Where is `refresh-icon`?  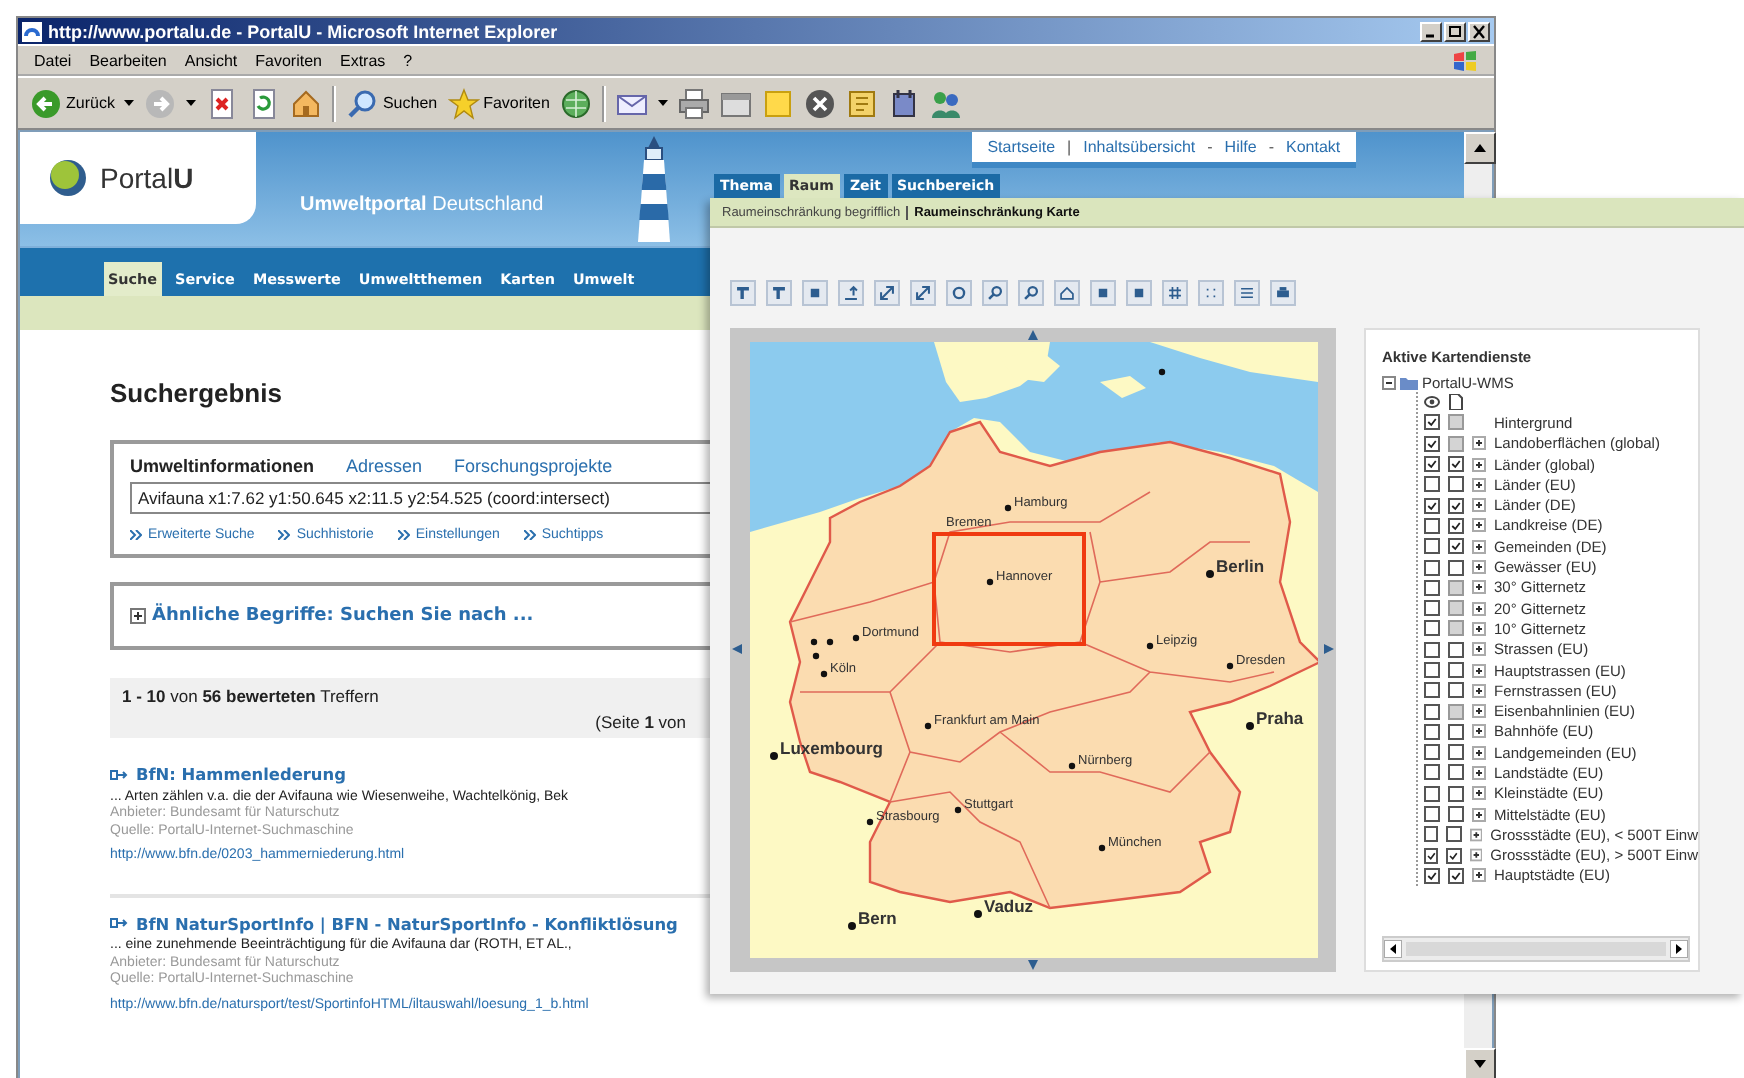
refresh-icon is located at coordinates (264, 103).